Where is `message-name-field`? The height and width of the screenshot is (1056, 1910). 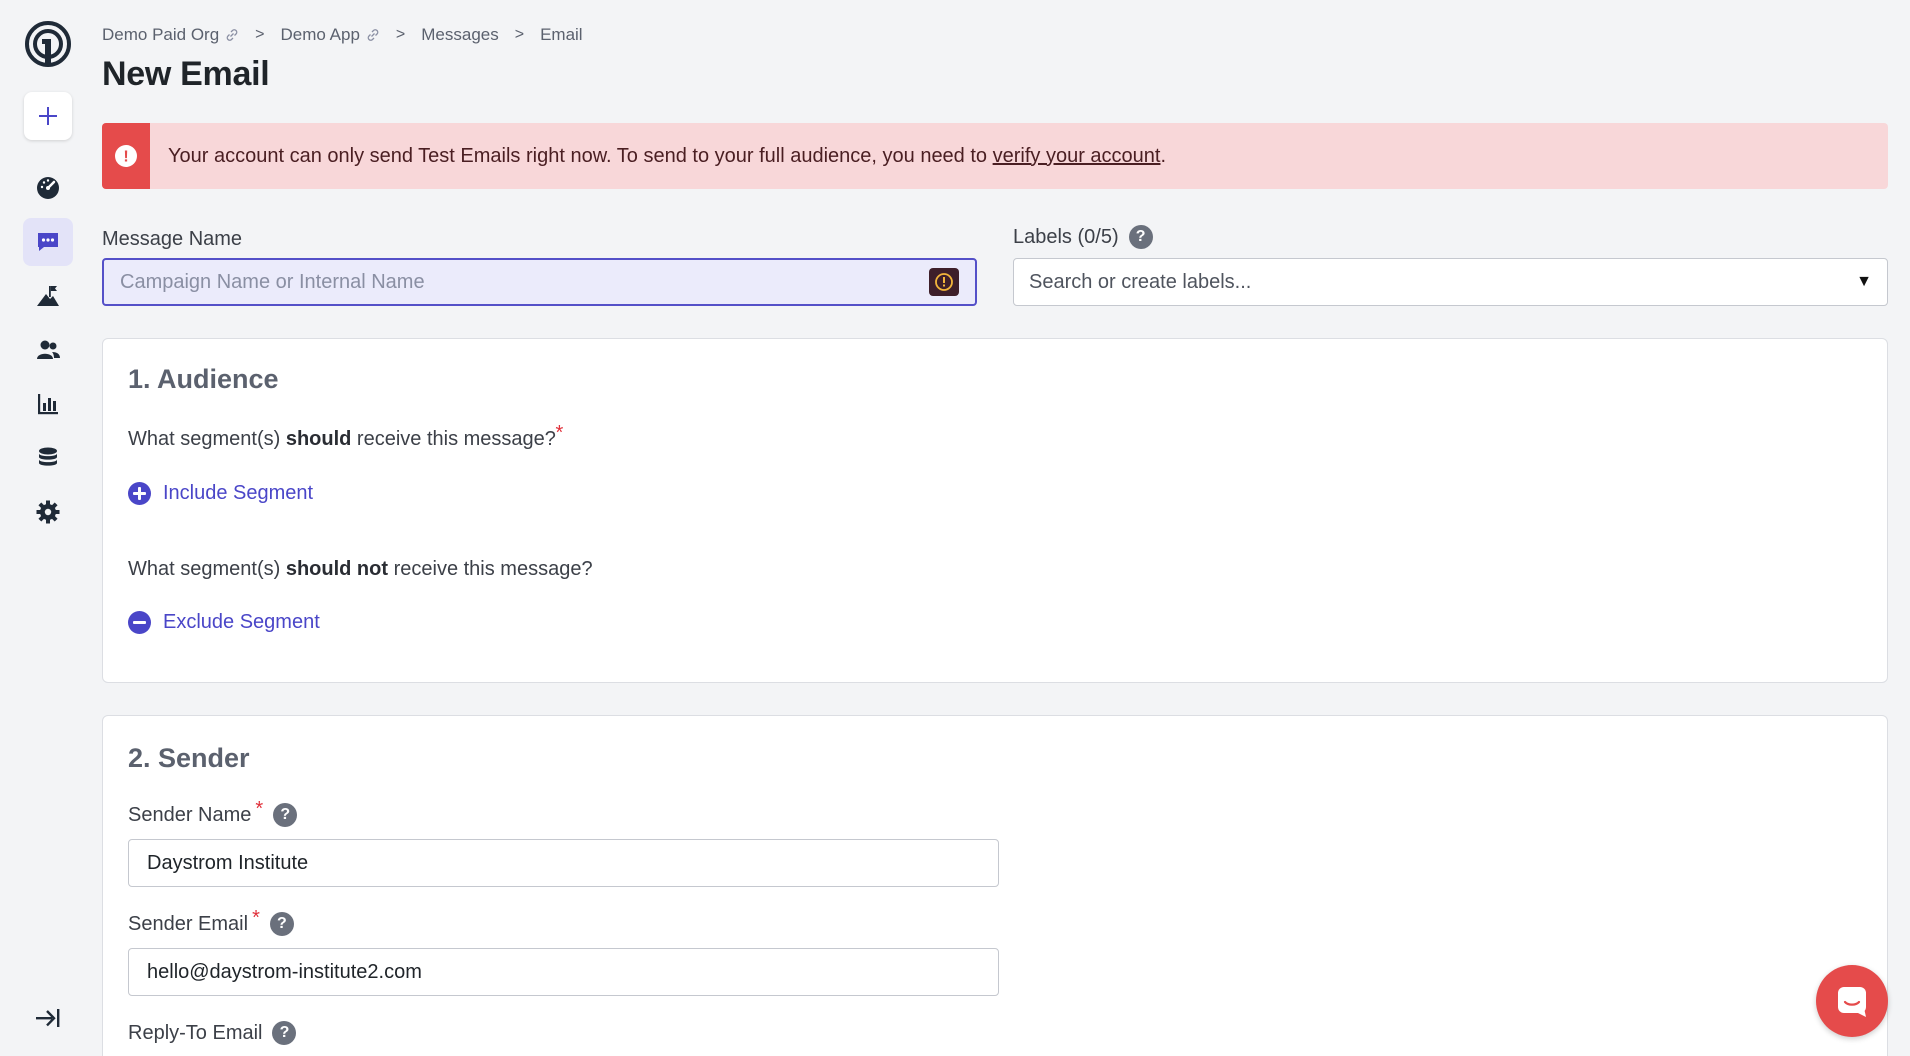 message-name-field is located at coordinates (539, 282).